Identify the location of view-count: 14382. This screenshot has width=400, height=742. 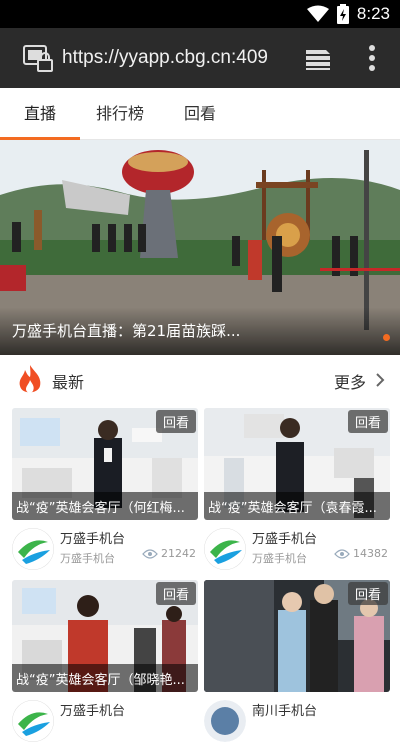
(361, 553).